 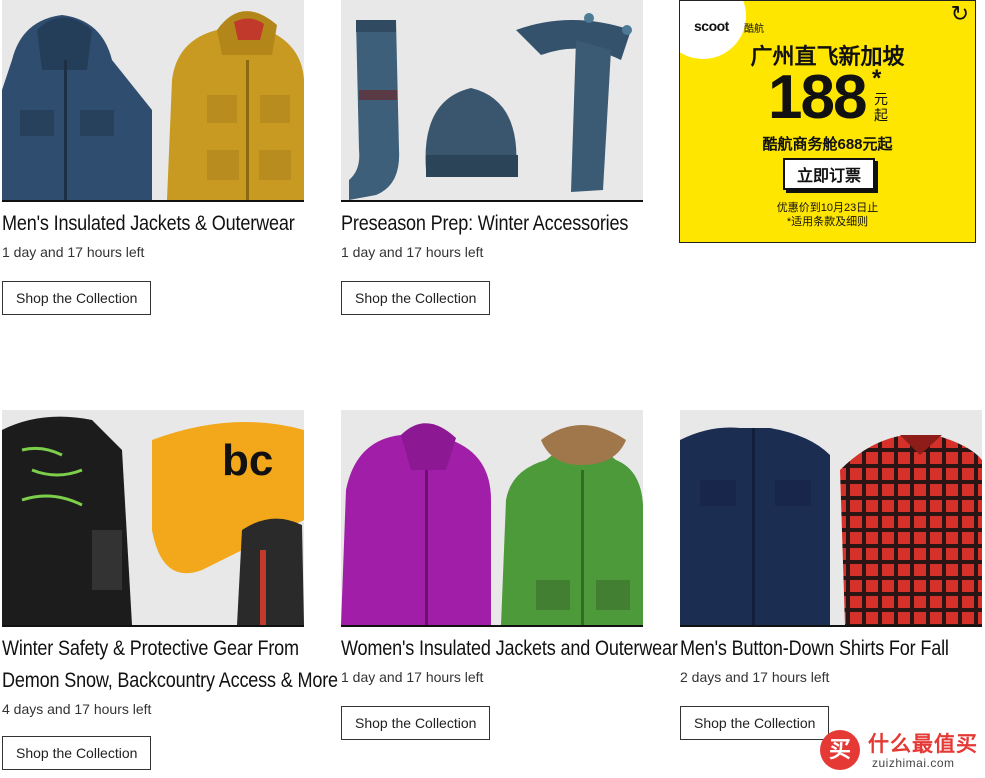 What do you see at coordinates (153, 518) in the screenshot?
I see `product-image: bc` at bounding box center [153, 518].